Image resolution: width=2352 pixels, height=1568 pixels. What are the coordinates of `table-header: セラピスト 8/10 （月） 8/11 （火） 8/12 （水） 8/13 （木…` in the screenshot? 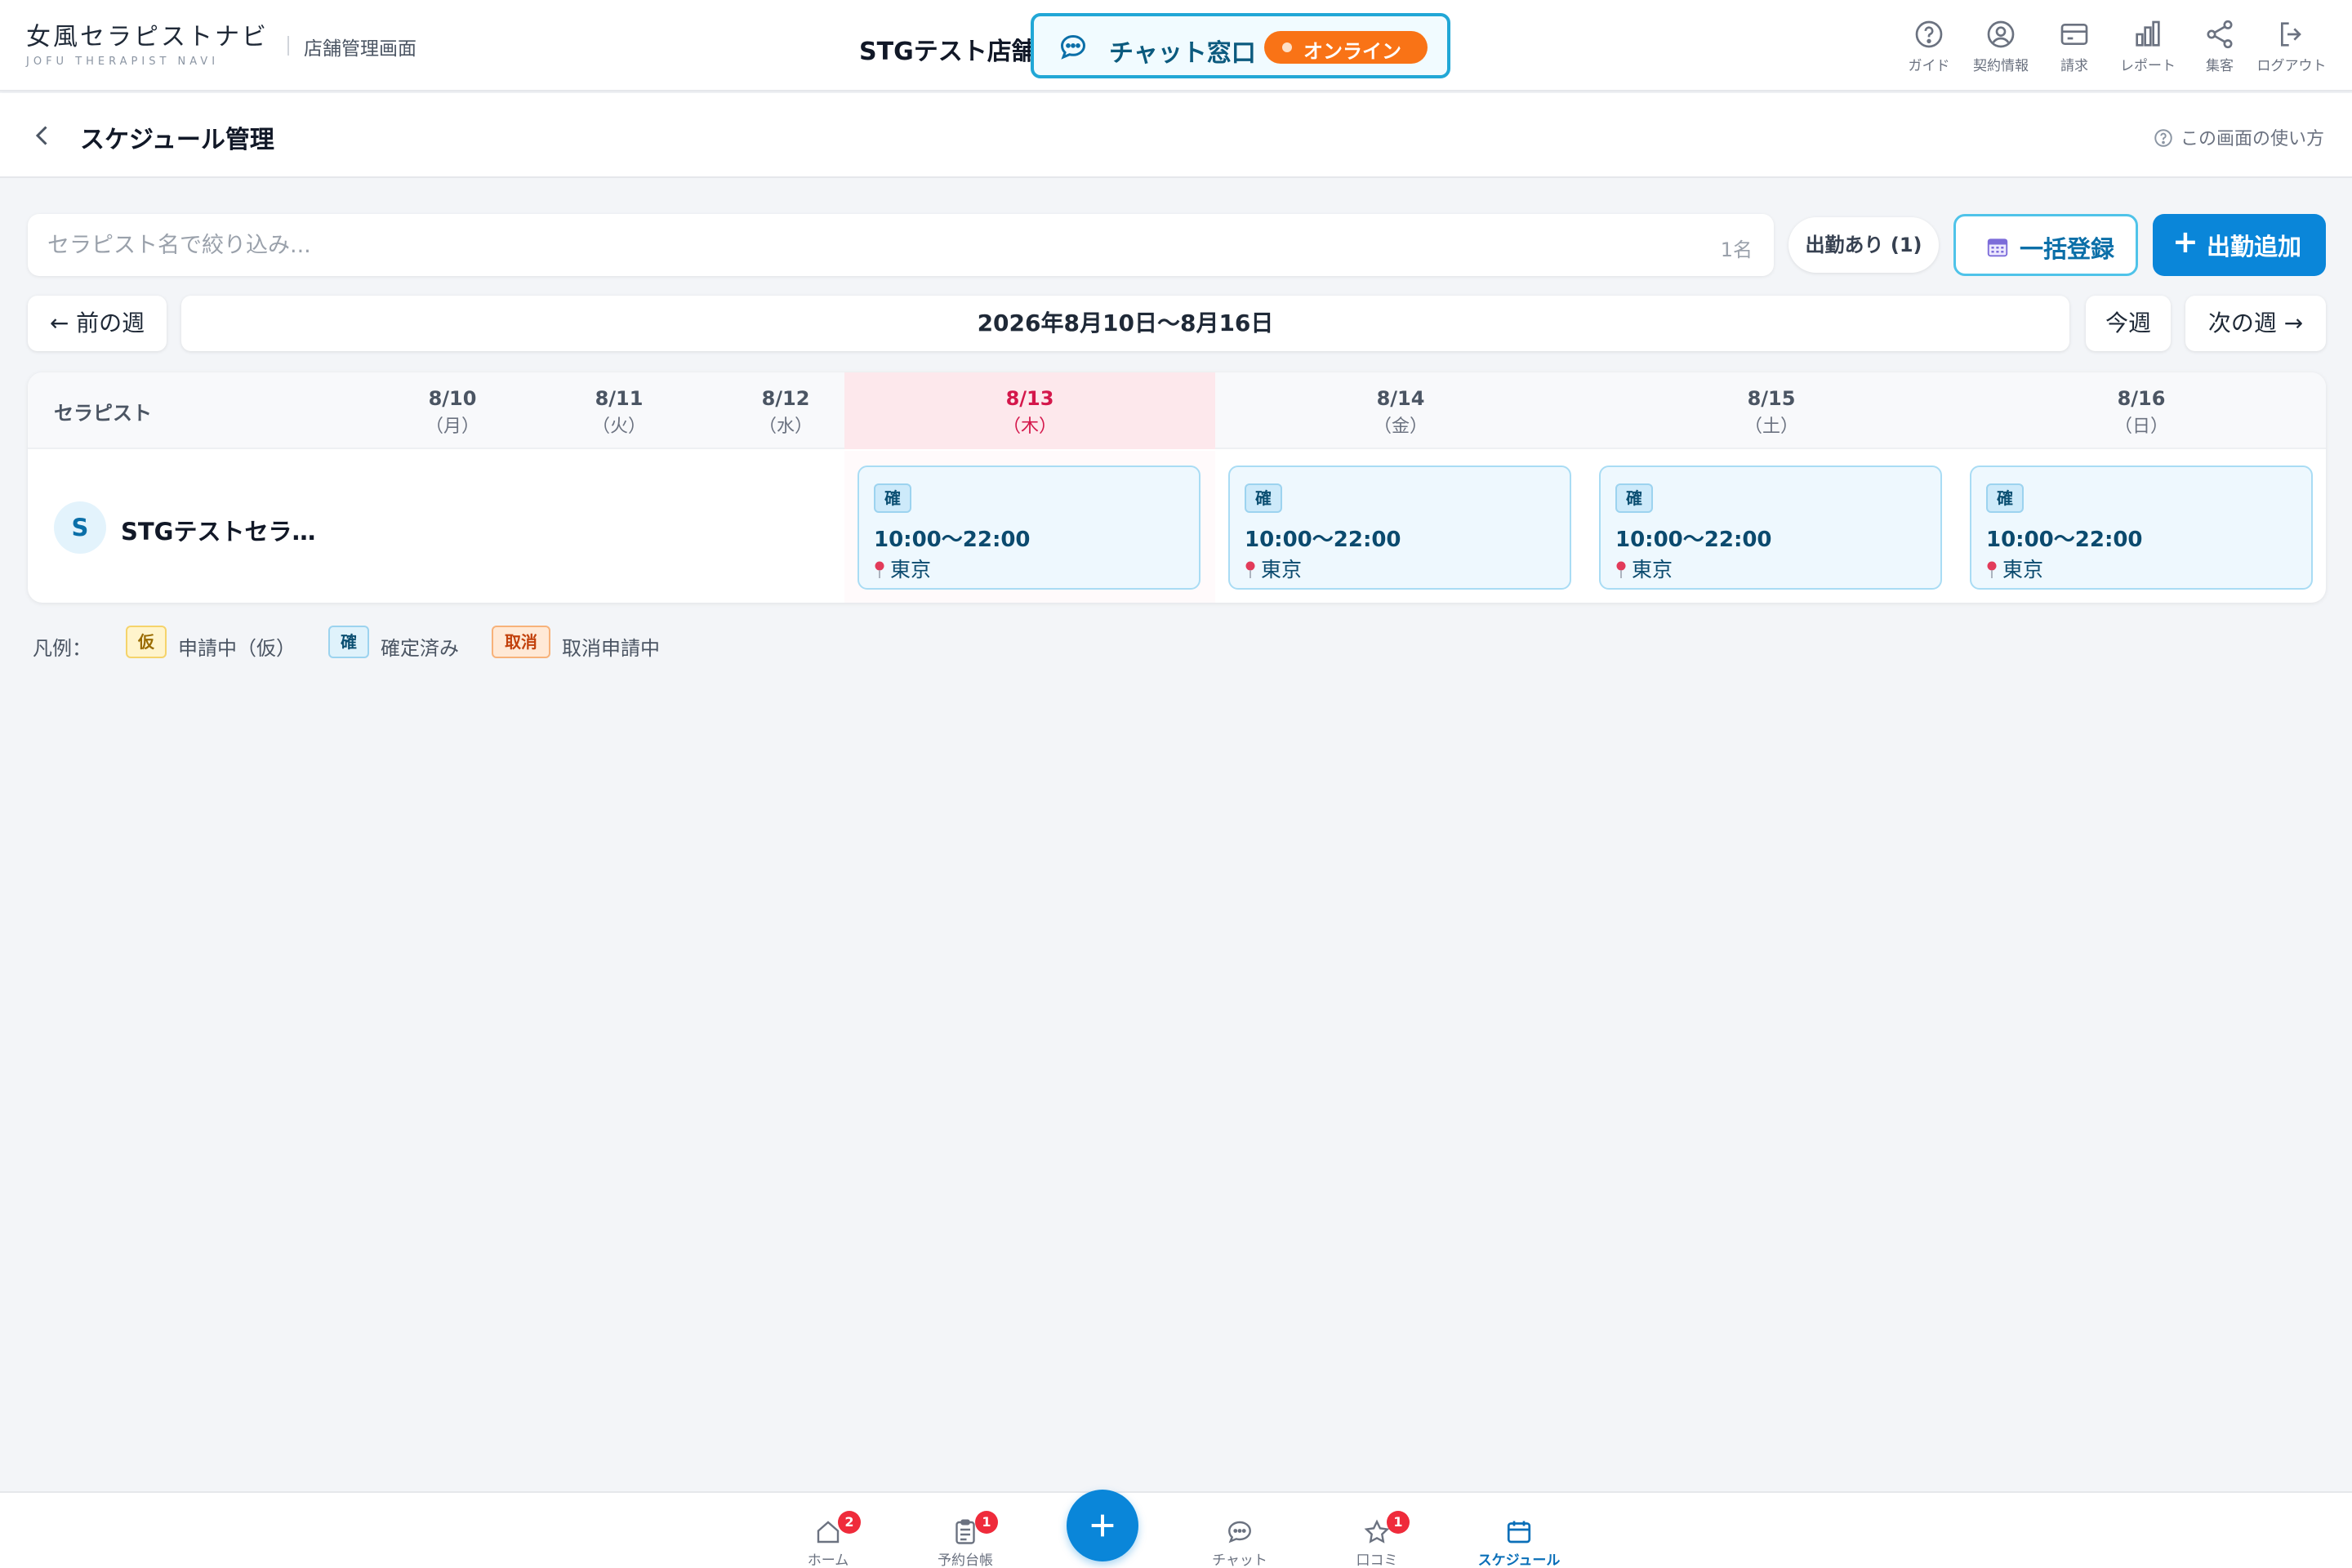 It's located at (1177, 410).